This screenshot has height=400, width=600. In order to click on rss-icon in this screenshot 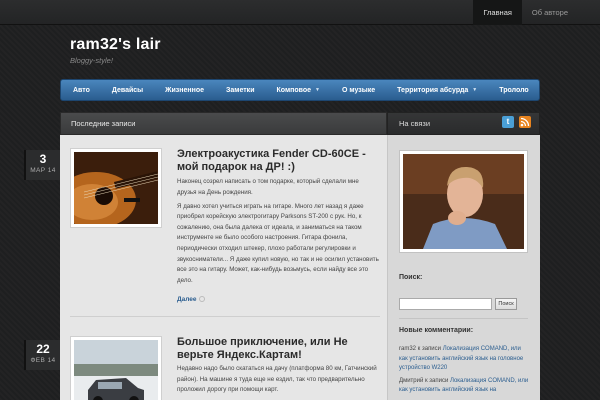, I will do `click(525, 122)`.